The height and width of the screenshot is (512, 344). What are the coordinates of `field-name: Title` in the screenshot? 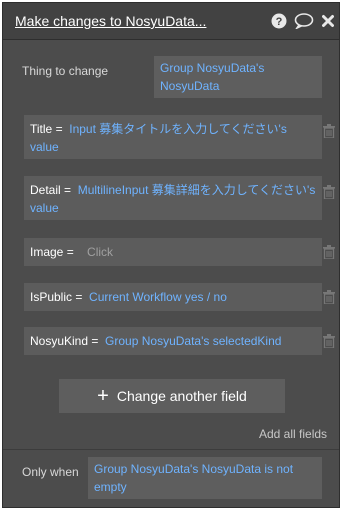 It's located at (41, 129).